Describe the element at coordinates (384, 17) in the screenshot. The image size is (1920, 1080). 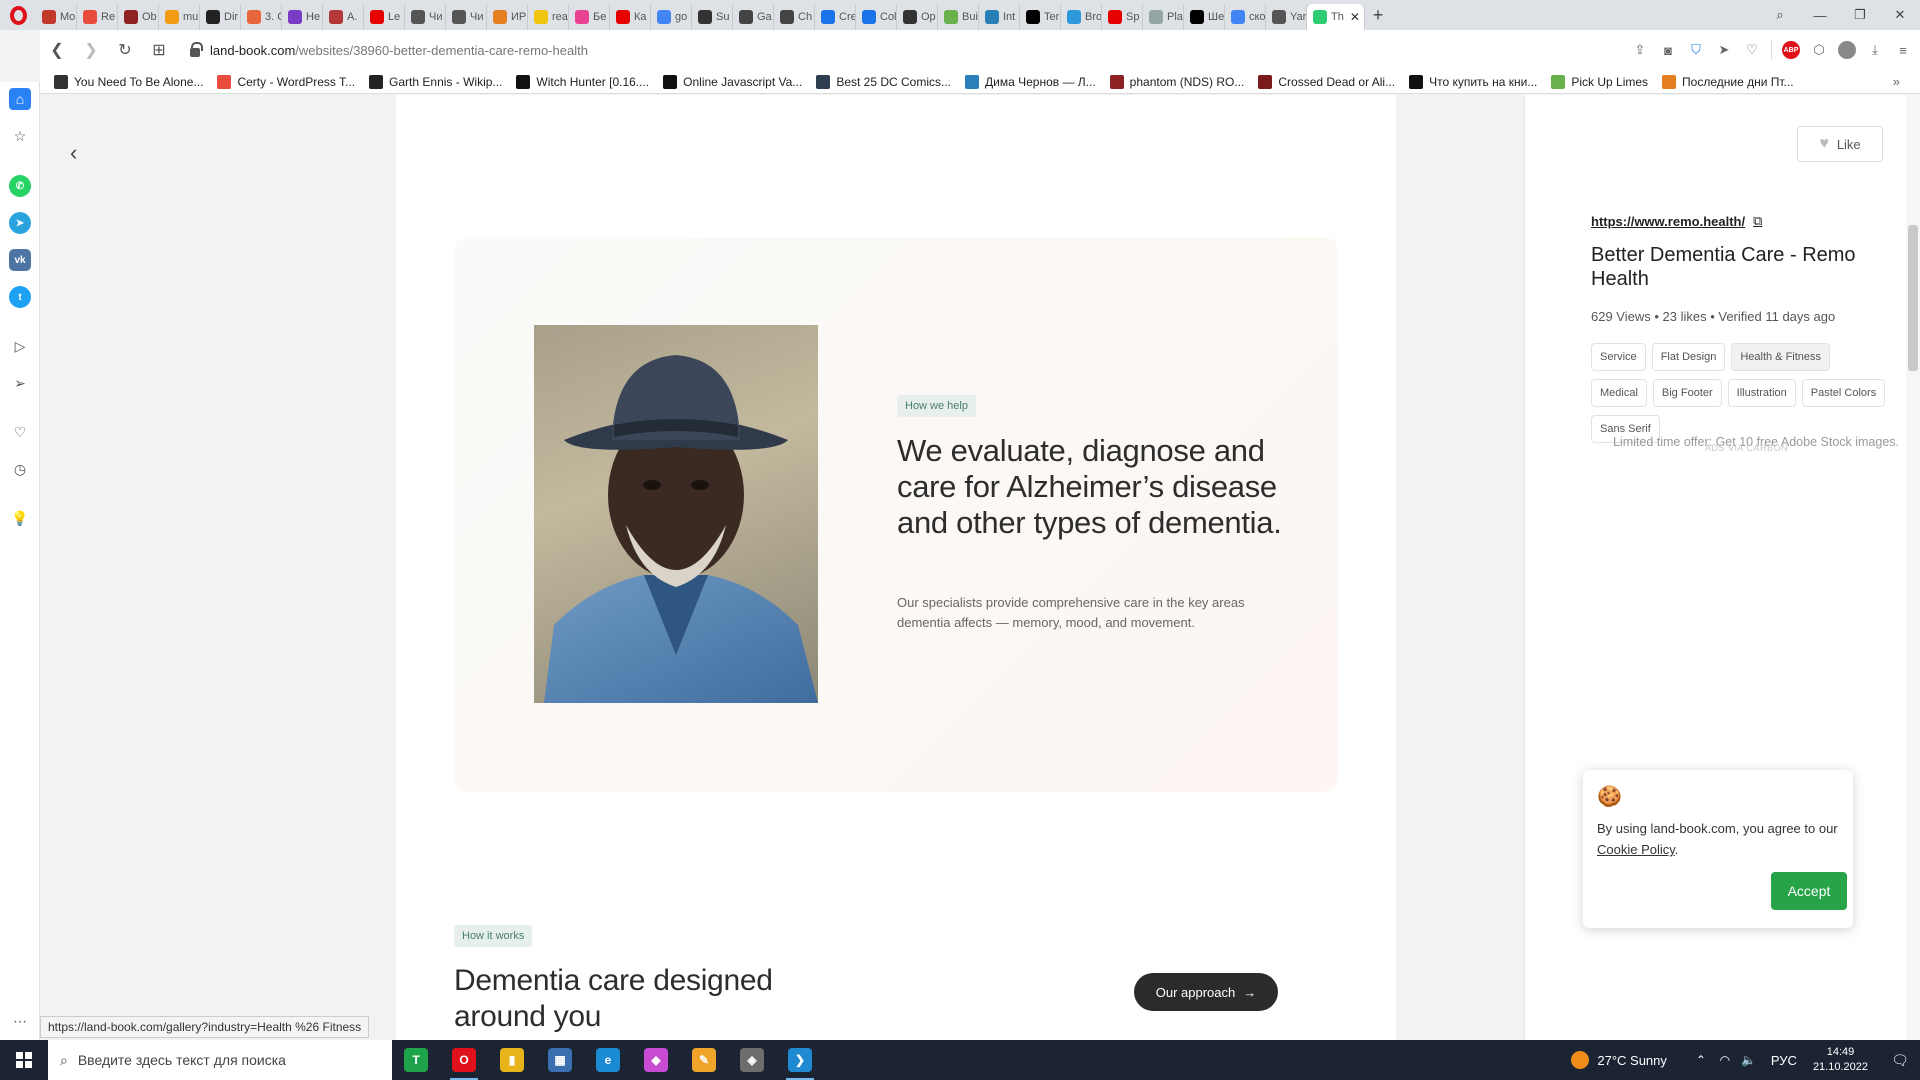
I see `browser-tab: Le` at that location.